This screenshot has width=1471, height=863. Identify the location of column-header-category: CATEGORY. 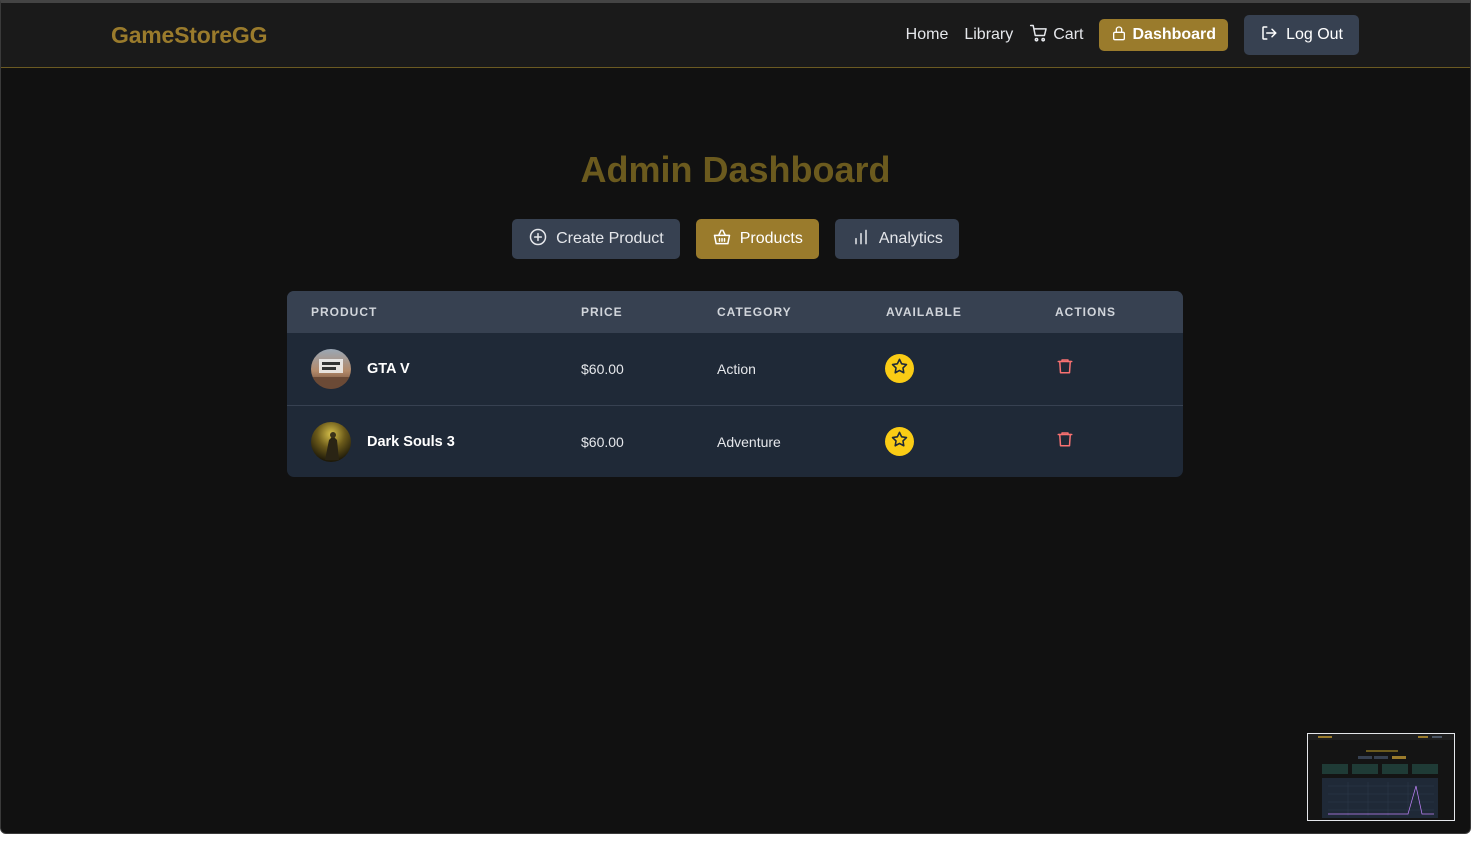
(754, 312).